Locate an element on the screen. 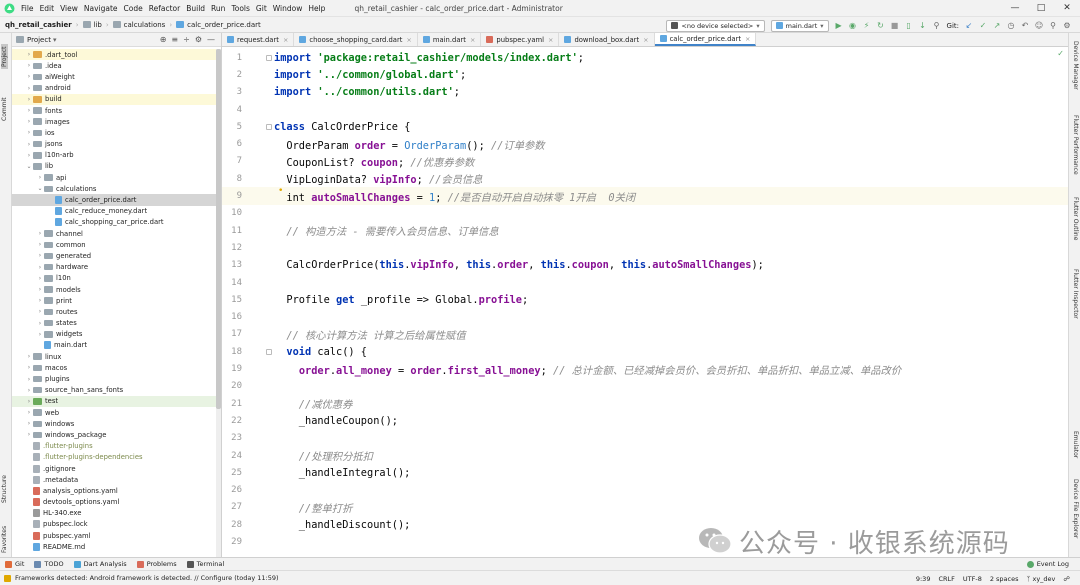  code-line: 16 is located at coordinates (645, 317).